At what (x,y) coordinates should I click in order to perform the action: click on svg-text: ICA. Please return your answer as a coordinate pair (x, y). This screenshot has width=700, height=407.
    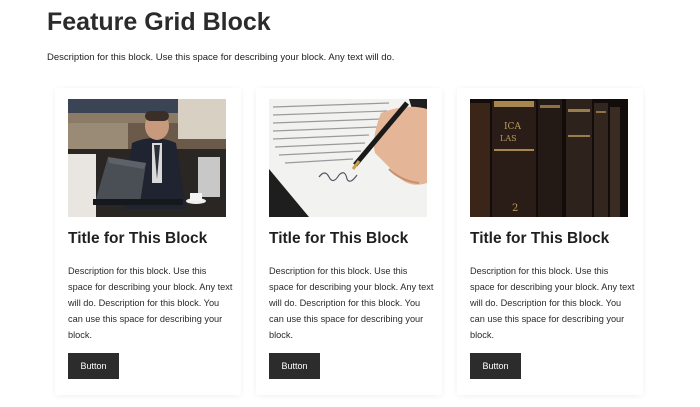
    Looking at the image, I should click on (512, 127).